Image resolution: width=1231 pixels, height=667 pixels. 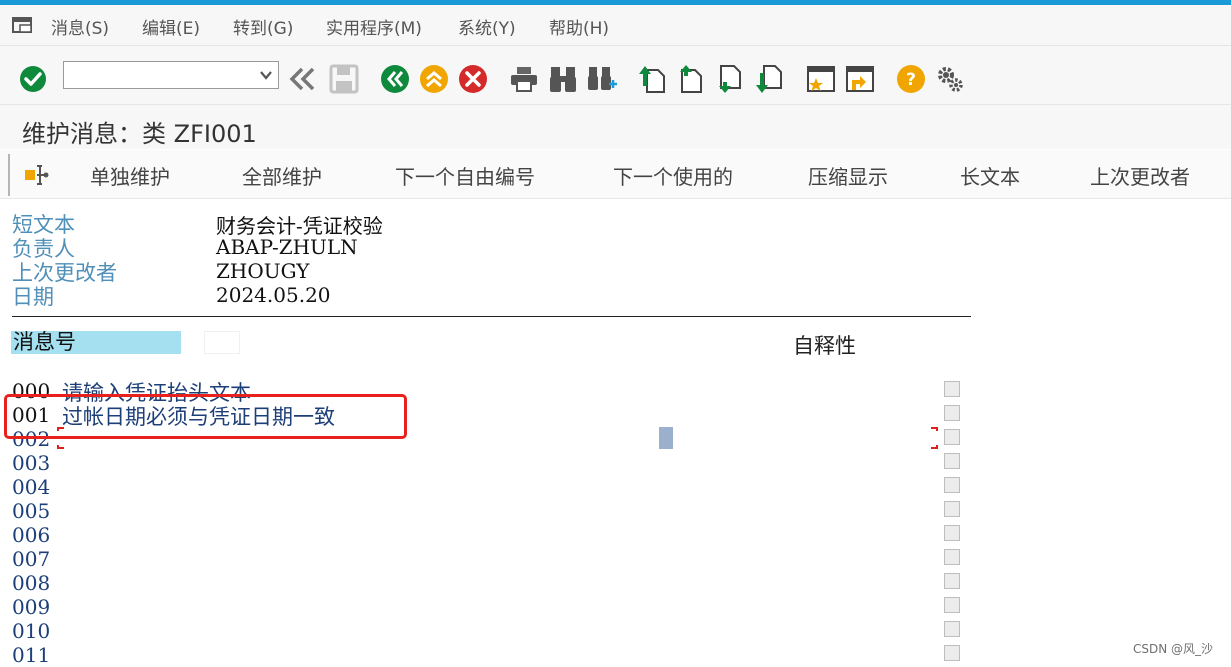 I want to click on standard-toolbar: ?, so click(x=615, y=75).